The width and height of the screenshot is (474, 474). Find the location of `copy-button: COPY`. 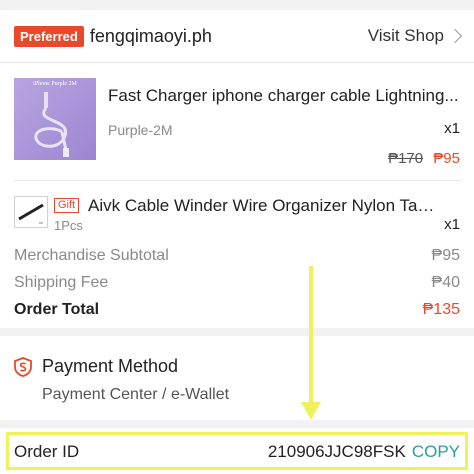

copy-button: COPY is located at coordinates (436, 452).